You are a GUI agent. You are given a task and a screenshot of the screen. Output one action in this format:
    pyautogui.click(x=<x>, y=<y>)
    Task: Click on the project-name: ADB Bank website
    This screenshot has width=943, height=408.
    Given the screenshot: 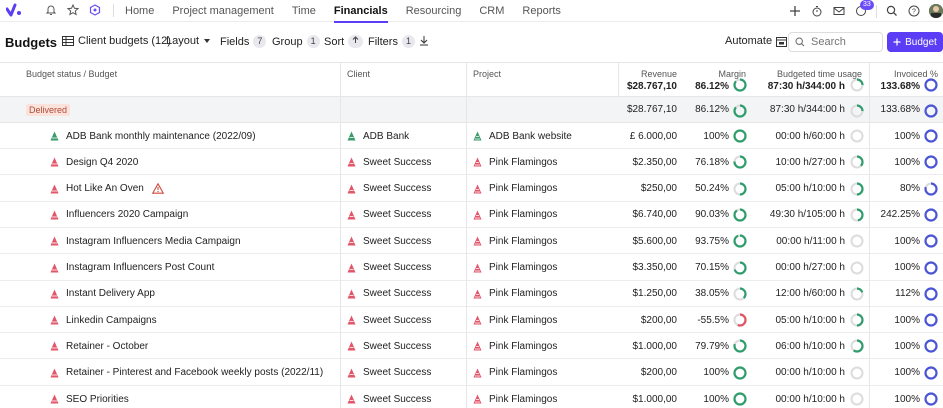 What is the action you would take?
    pyautogui.click(x=530, y=136)
    